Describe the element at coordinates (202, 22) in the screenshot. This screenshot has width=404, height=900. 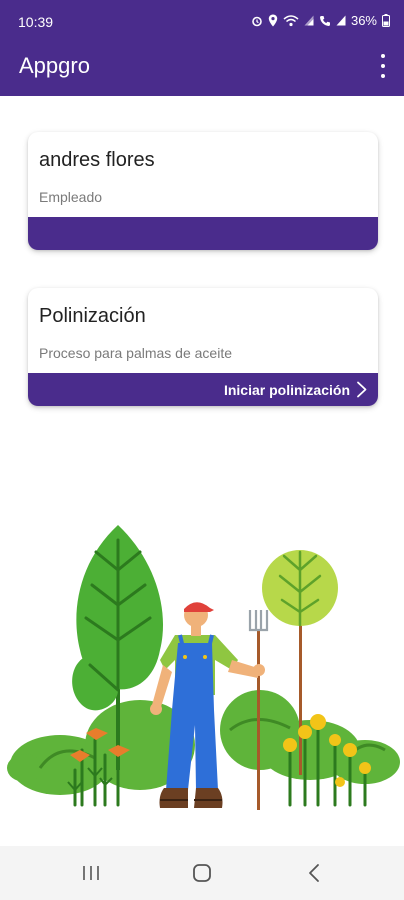
I see `status-bar: 10:39 36%` at that location.